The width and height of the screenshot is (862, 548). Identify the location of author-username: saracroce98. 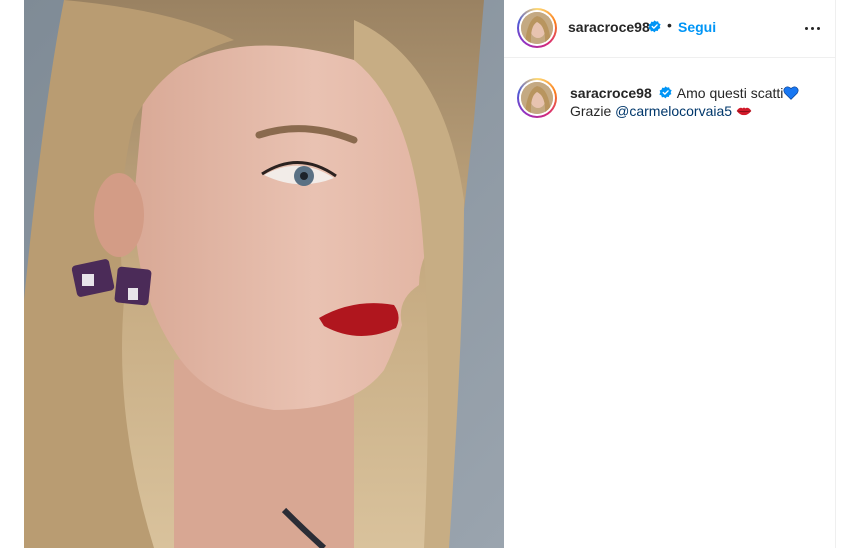
(609, 27).